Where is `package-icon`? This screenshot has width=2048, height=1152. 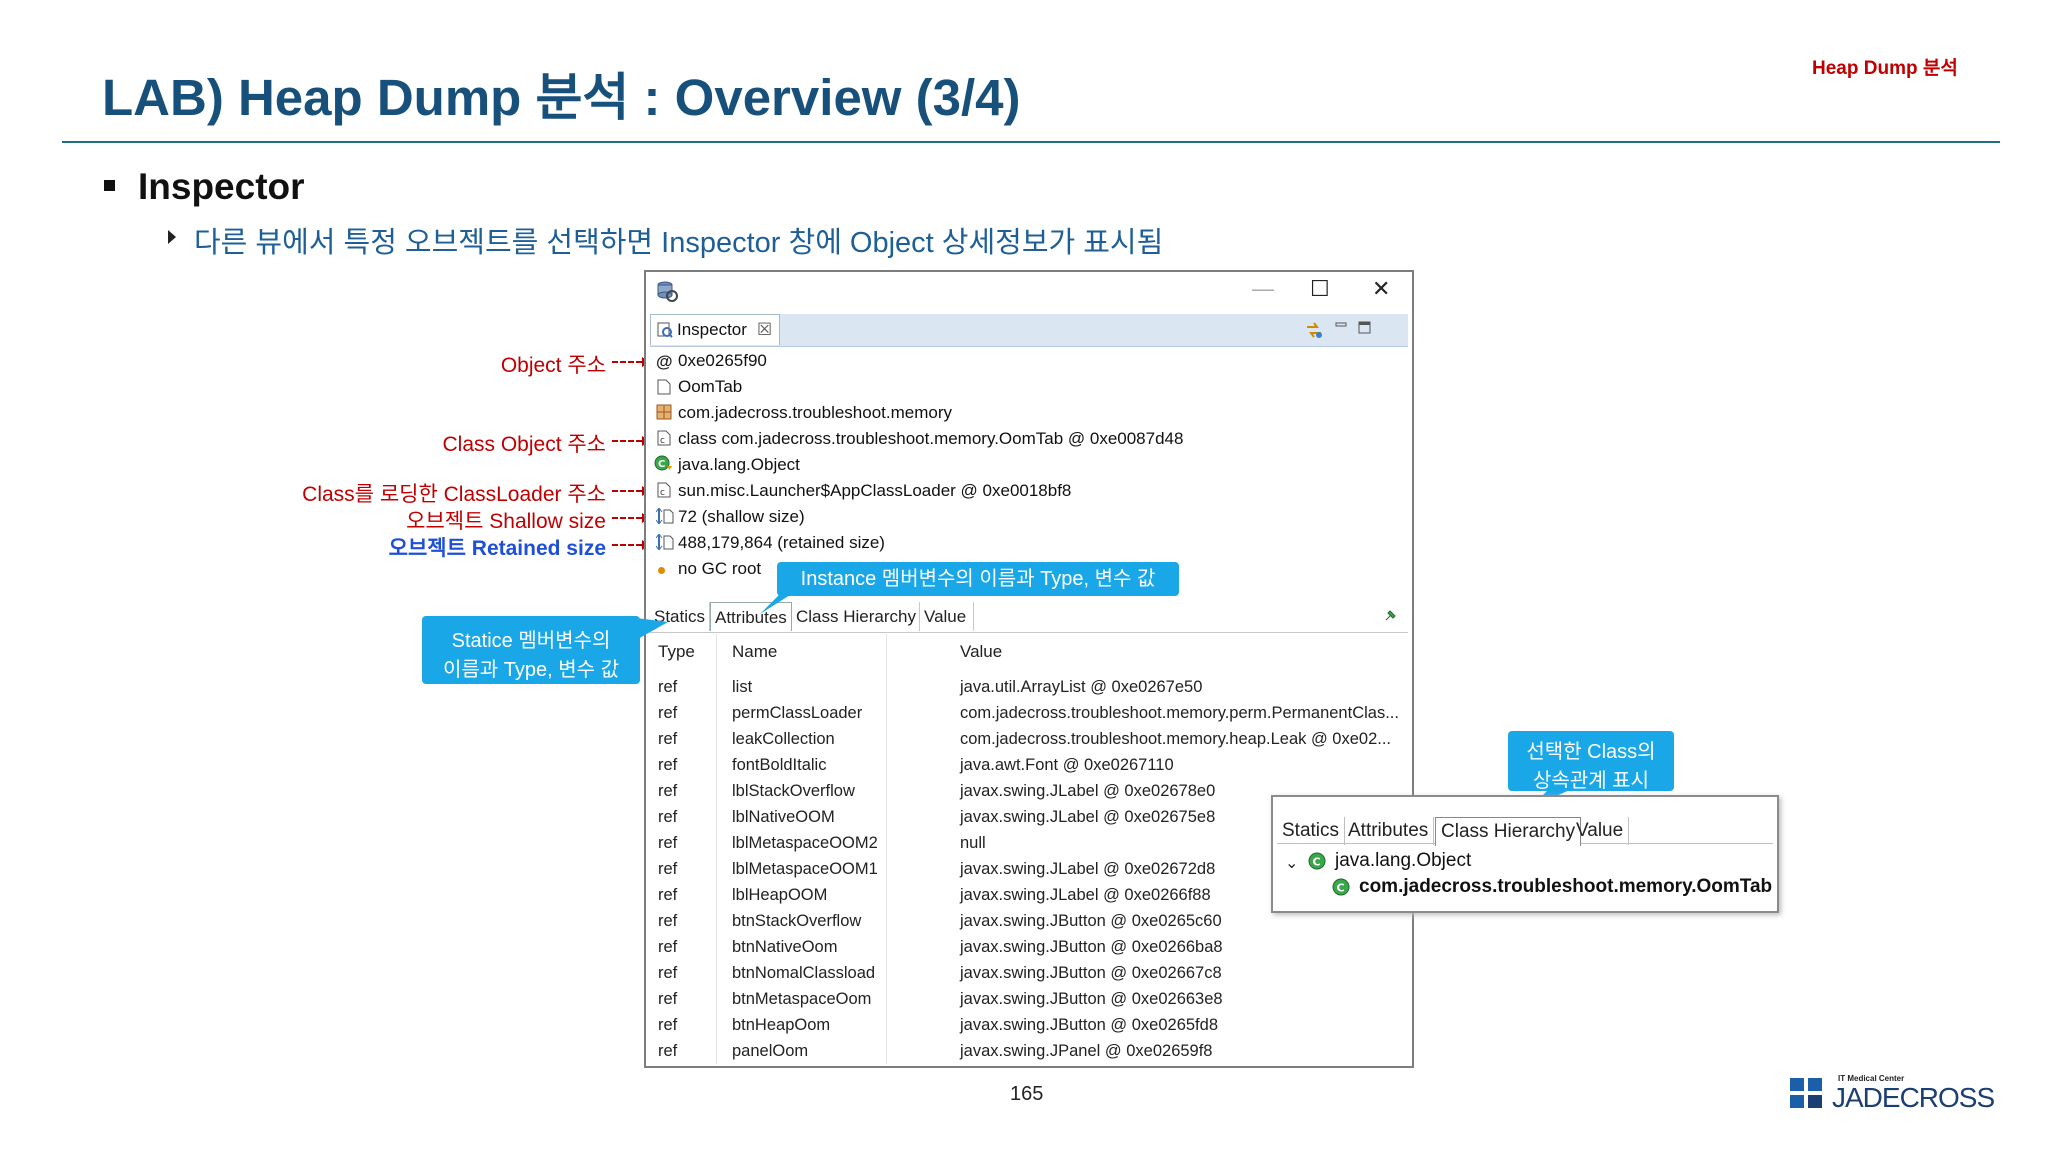
package-icon is located at coordinates (664, 414).